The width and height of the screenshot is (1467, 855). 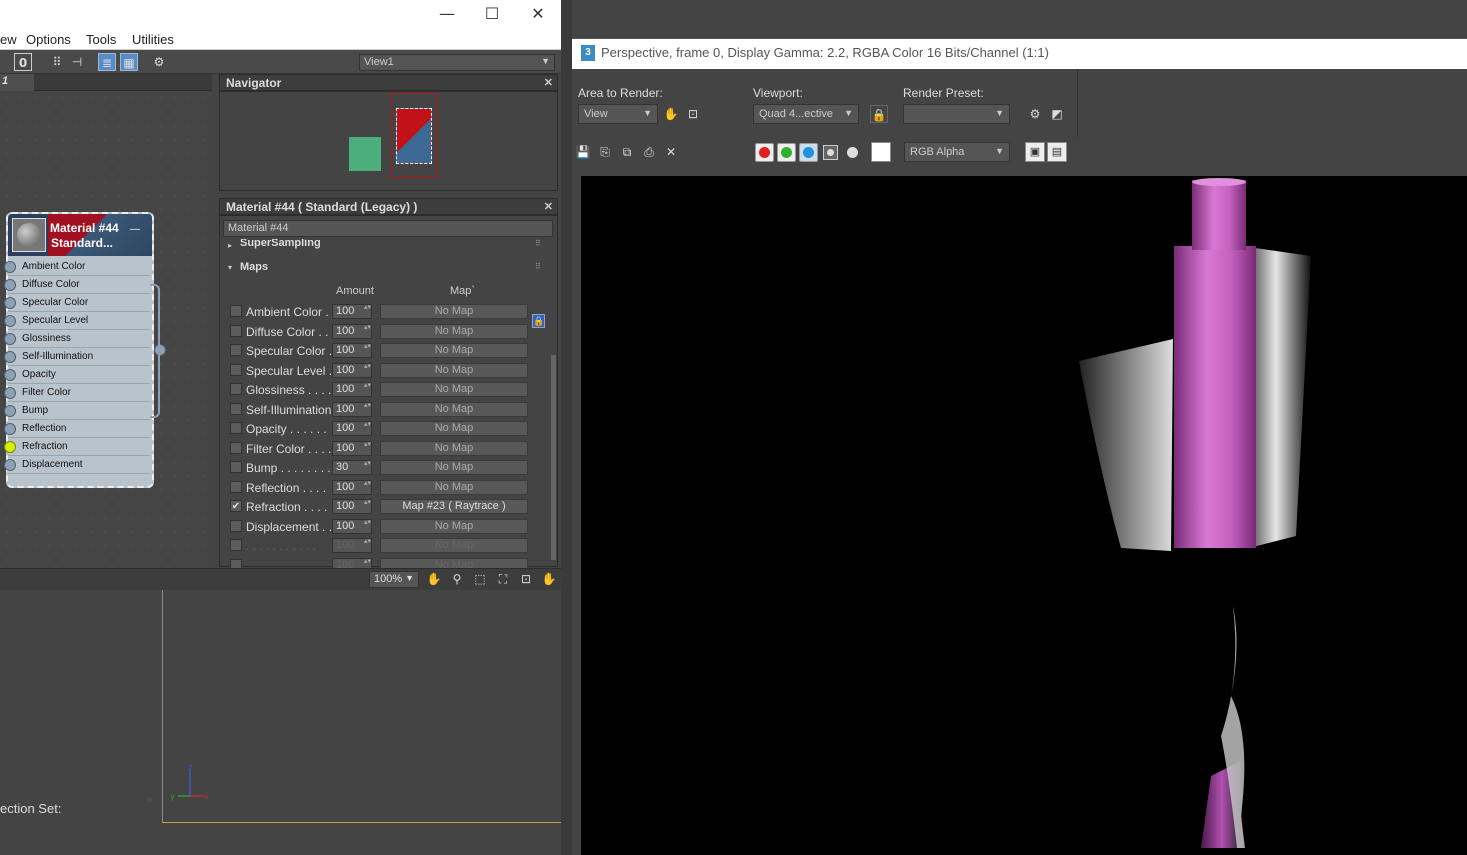 What do you see at coordinates (388, 228) in the screenshot?
I see `material-name-field: Material #44` at bounding box center [388, 228].